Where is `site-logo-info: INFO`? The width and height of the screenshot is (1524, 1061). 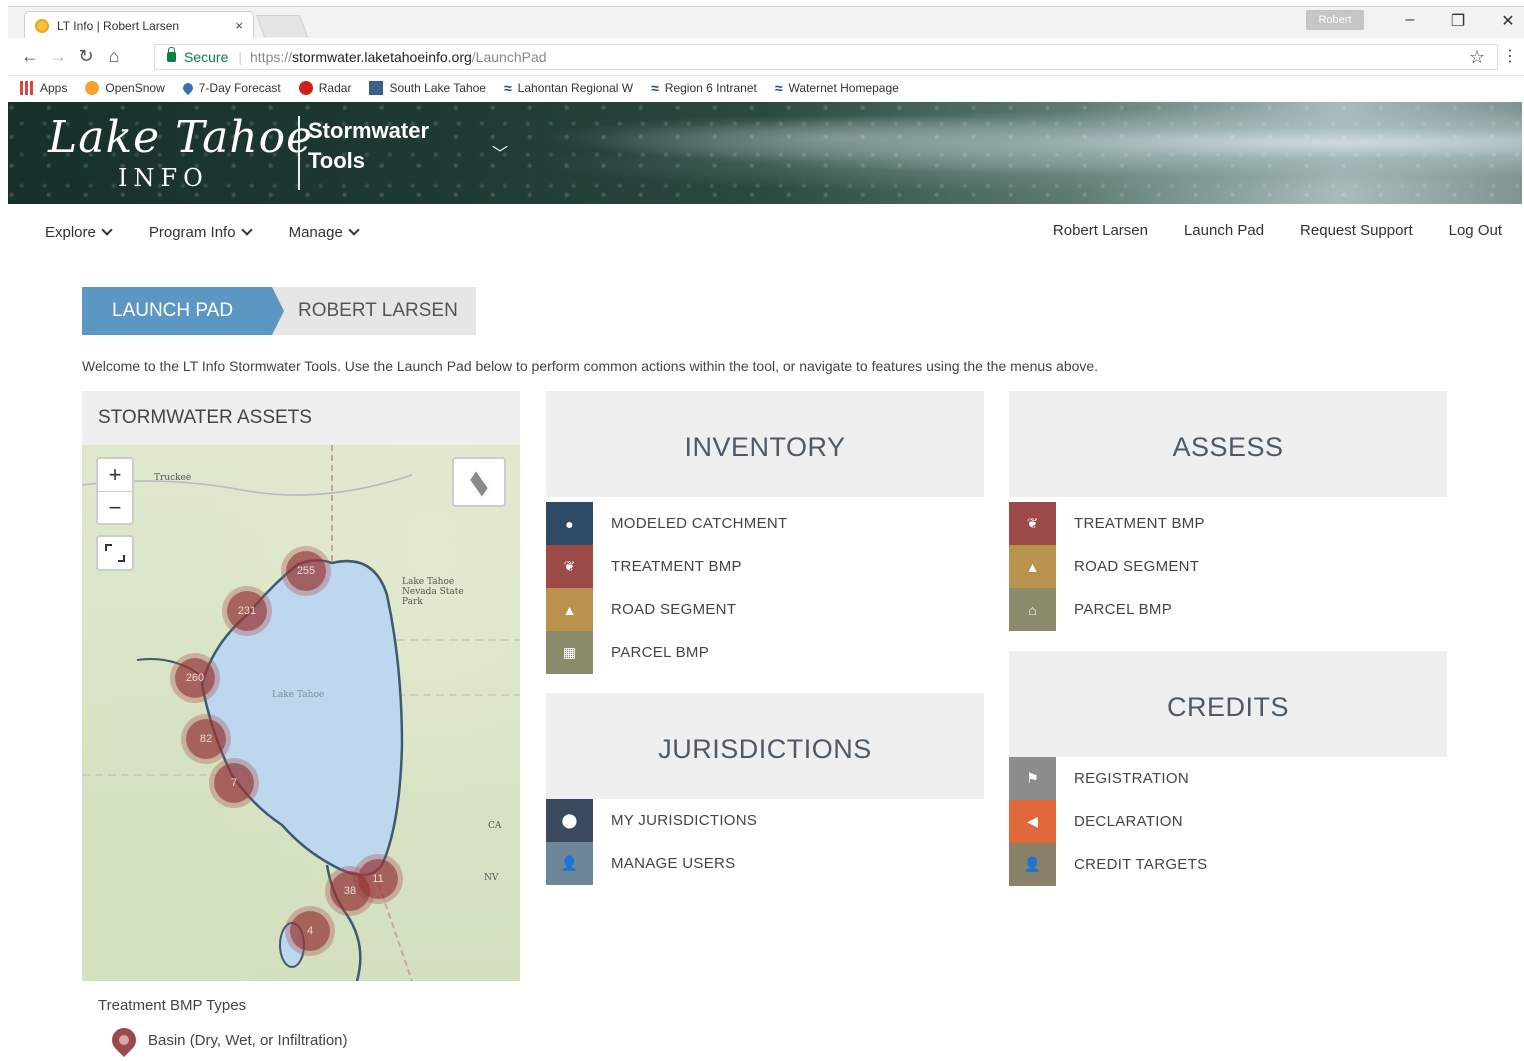
site-logo-info: INFO is located at coordinates (163, 178).